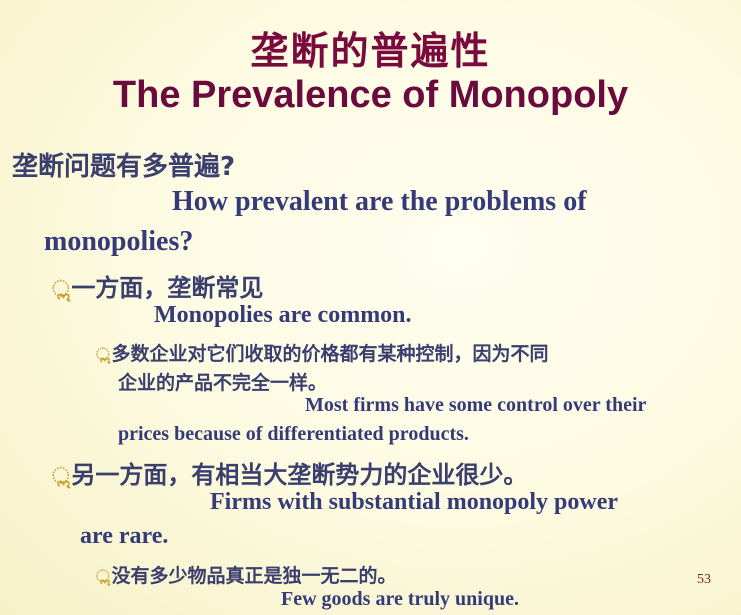 Image resolution: width=741 pixels, height=615 pixels. Describe the element at coordinates (124, 167) in the screenshot. I see `question-chinese: 垄断问题有多普遍?` at that location.